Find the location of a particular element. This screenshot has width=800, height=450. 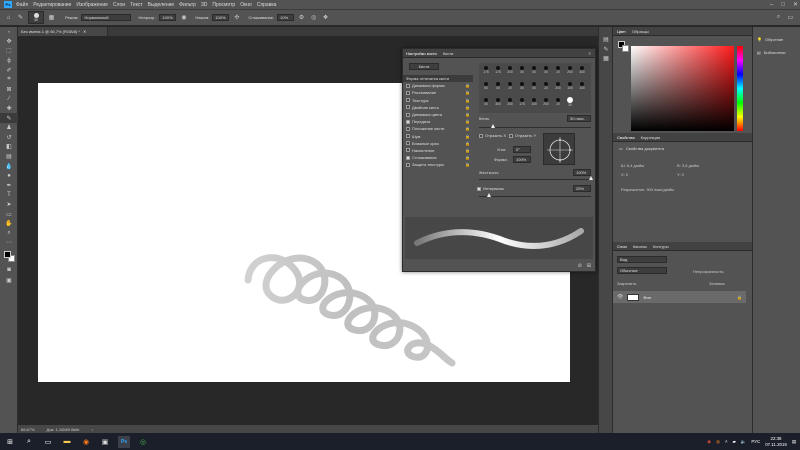

network-icon: ▰ is located at coordinates (734, 442).